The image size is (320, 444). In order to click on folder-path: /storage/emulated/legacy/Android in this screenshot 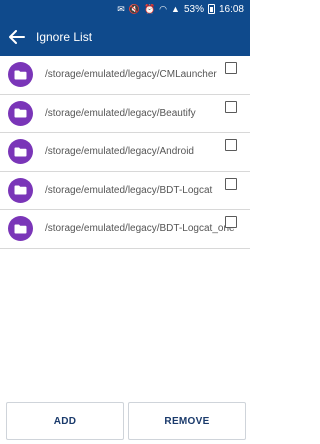, I will do `click(119, 152)`.